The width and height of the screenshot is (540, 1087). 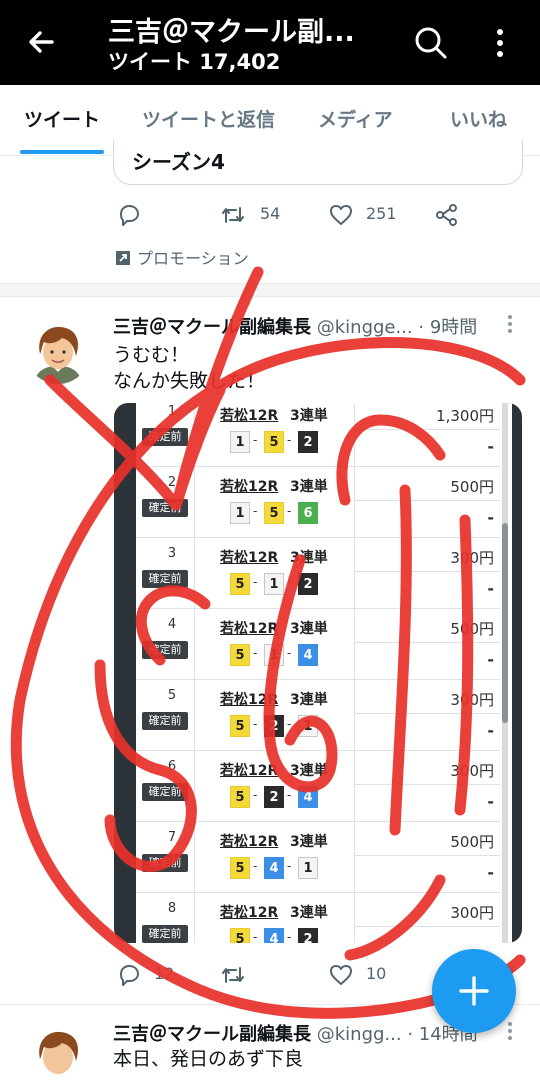 What do you see at coordinates (500, 43) in the screenshot?
I see `more-vertical-icon` at bounding box center [500, 43].